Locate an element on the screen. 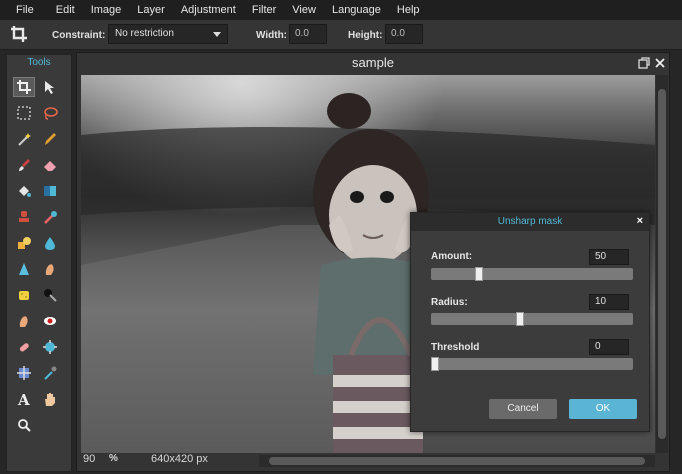 Image resolution: width=682 pixels, height=474 pixels. tool-blur is located at coordinates (50, 243).